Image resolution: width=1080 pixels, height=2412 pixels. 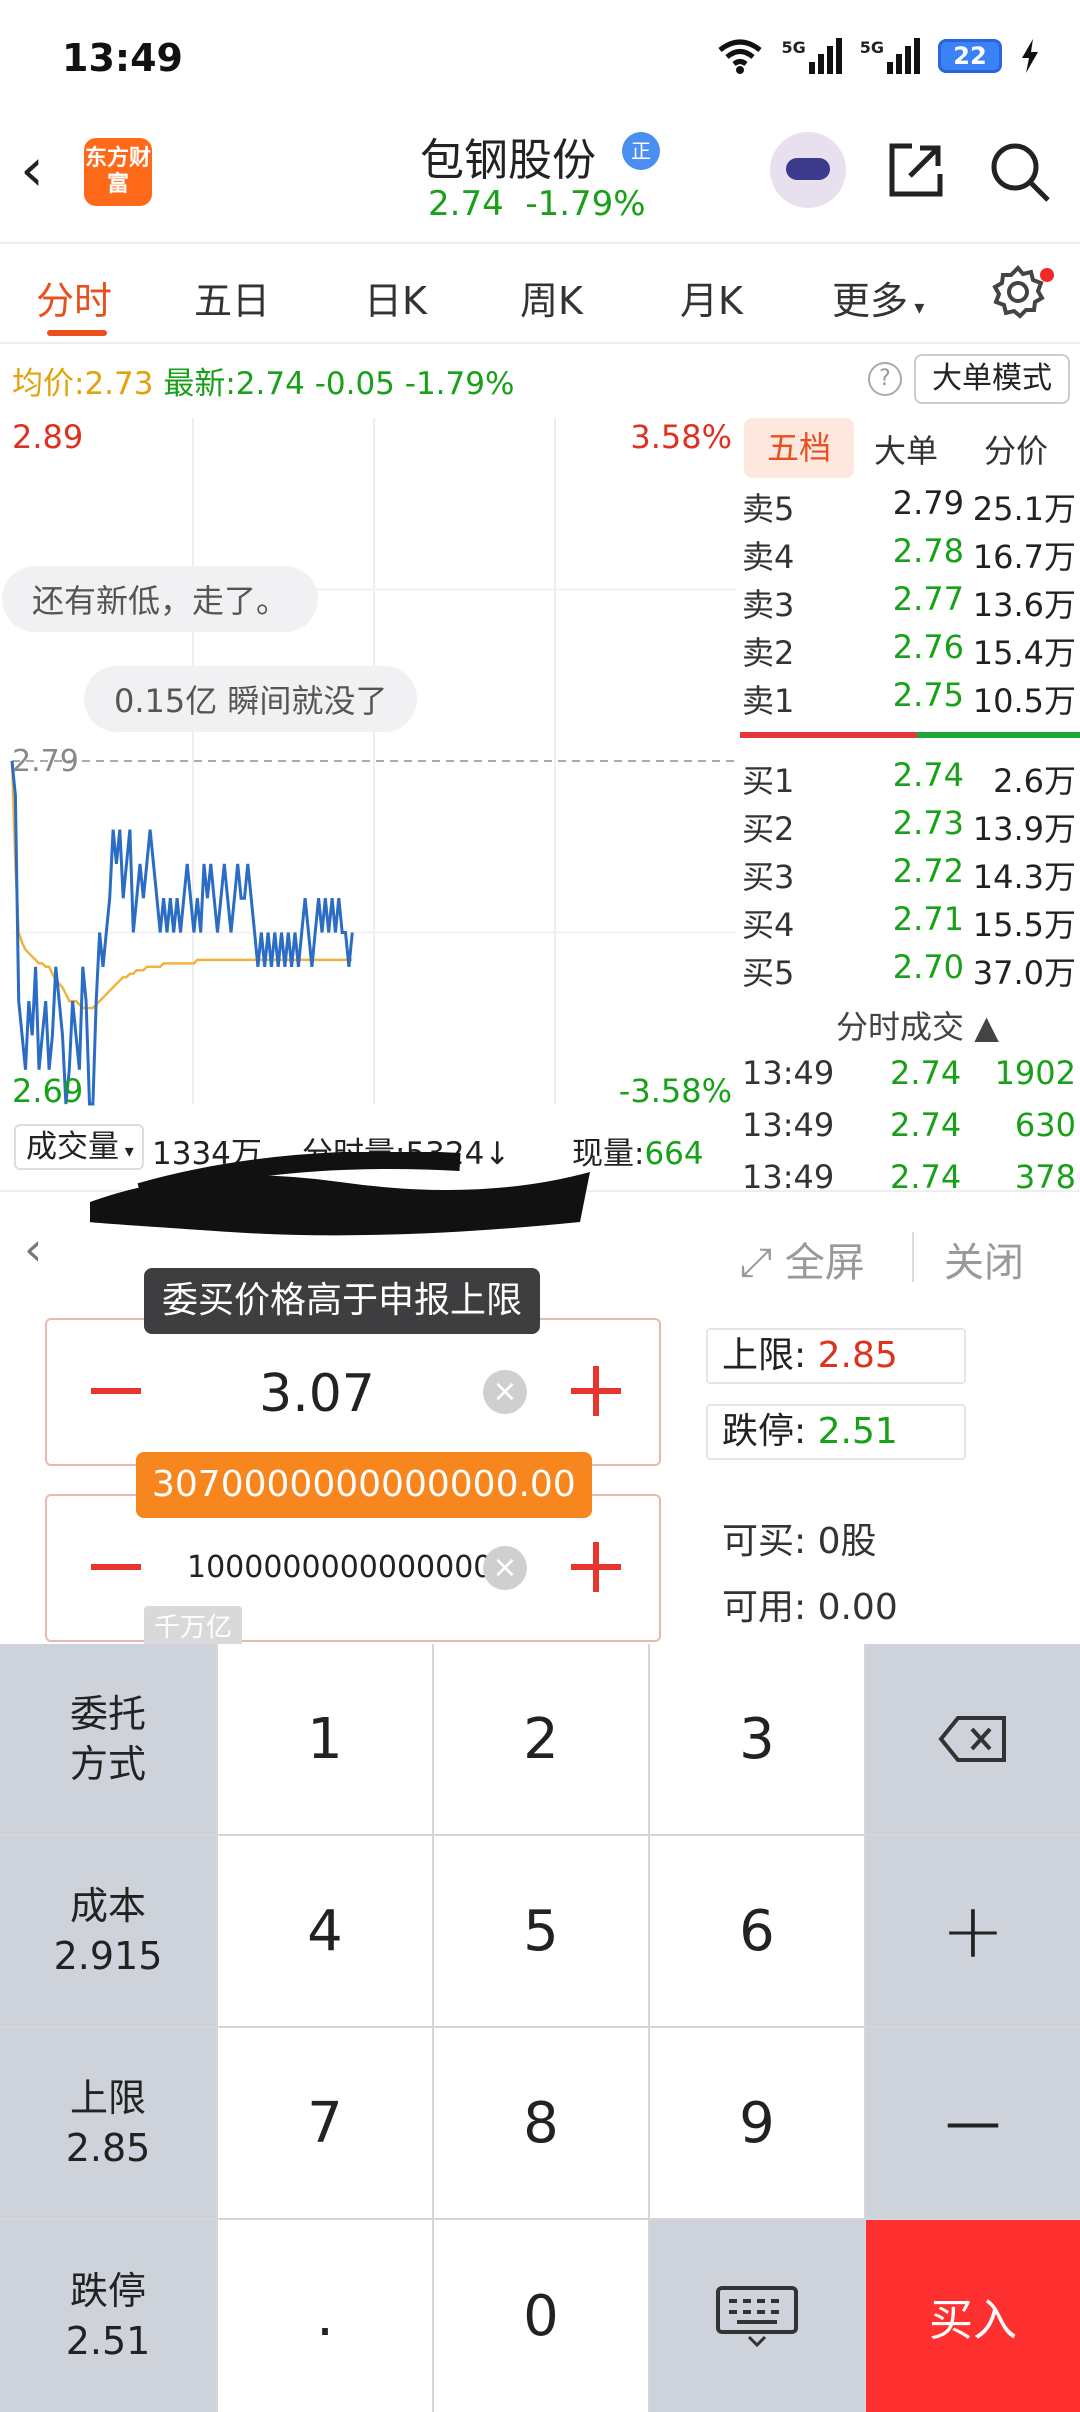 I want to click on plus-key: +, so click(x=973, y=1931).